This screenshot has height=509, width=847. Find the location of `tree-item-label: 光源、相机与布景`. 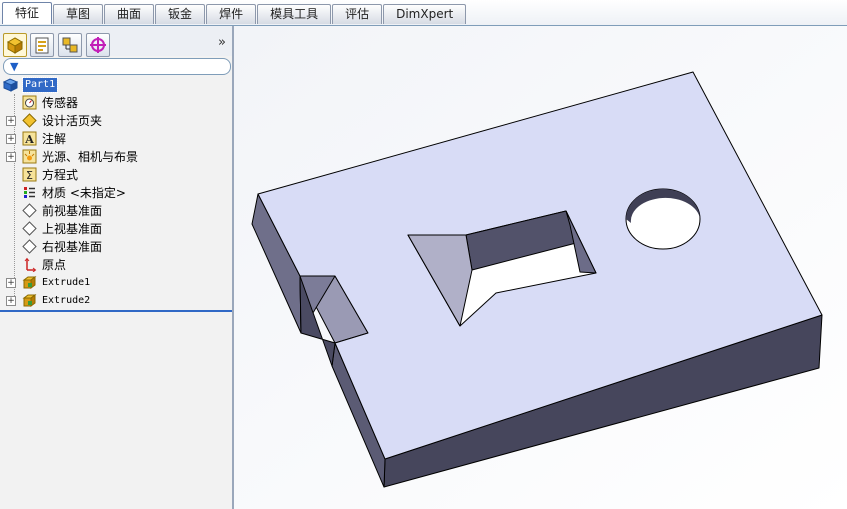

tree-item-label: 光源、相机与布景 is located at coordinates (90, 157).